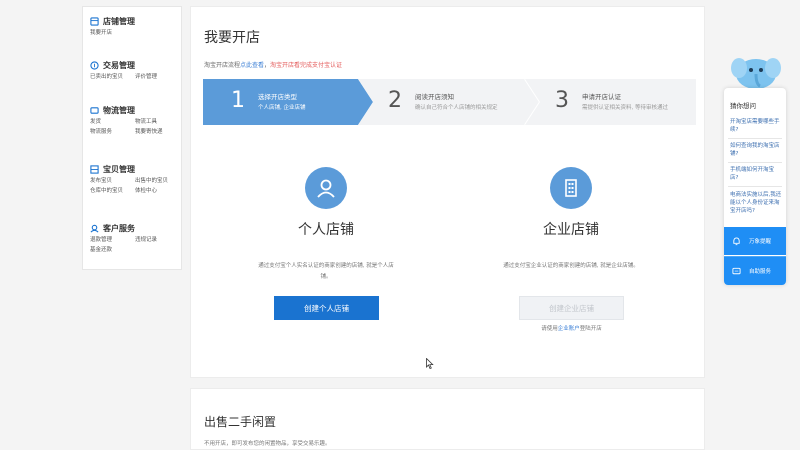 The height and width of the screenshot is (450, 800). I want to click on personal-store-card: 个人店铺 通过支付宝个人实名认证的商家创建的店铺, 就是个人店铺。, so click(326, 225).